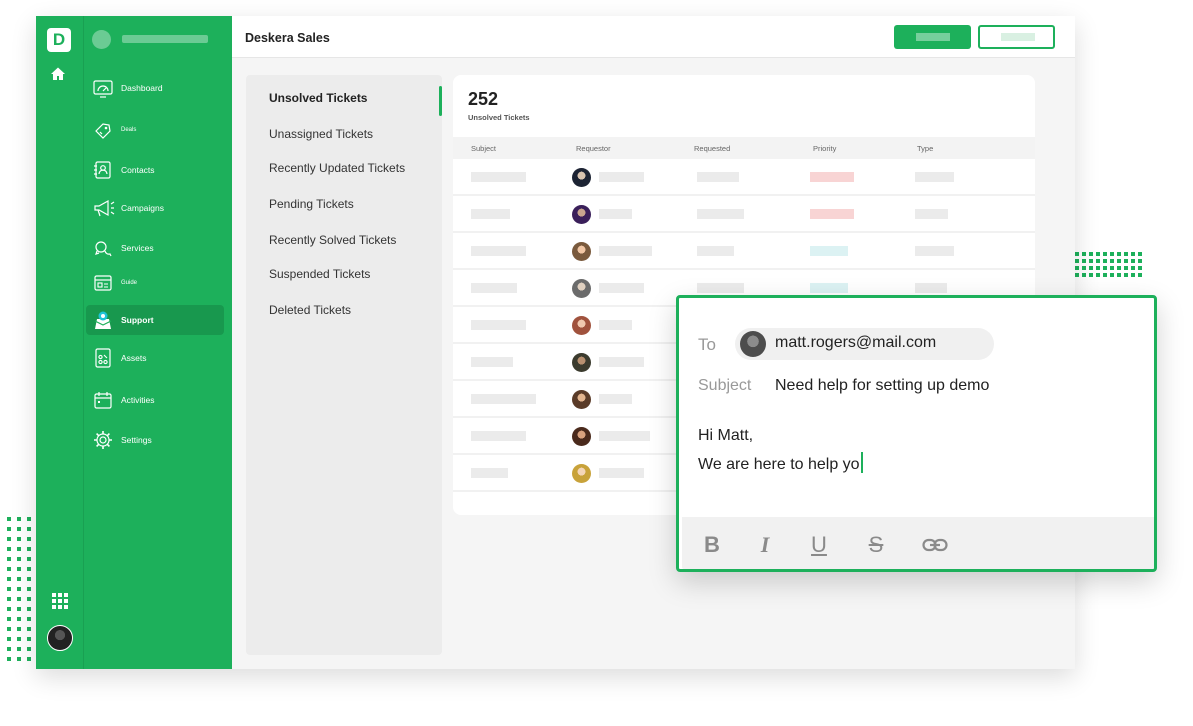 The width and height of the screenshot is (1193, 726). What do you see at coordinates (499, 117) in the screenshot?
I see `ticket-count-label: Unsolved Tickets` at bounding box center [499, 117].